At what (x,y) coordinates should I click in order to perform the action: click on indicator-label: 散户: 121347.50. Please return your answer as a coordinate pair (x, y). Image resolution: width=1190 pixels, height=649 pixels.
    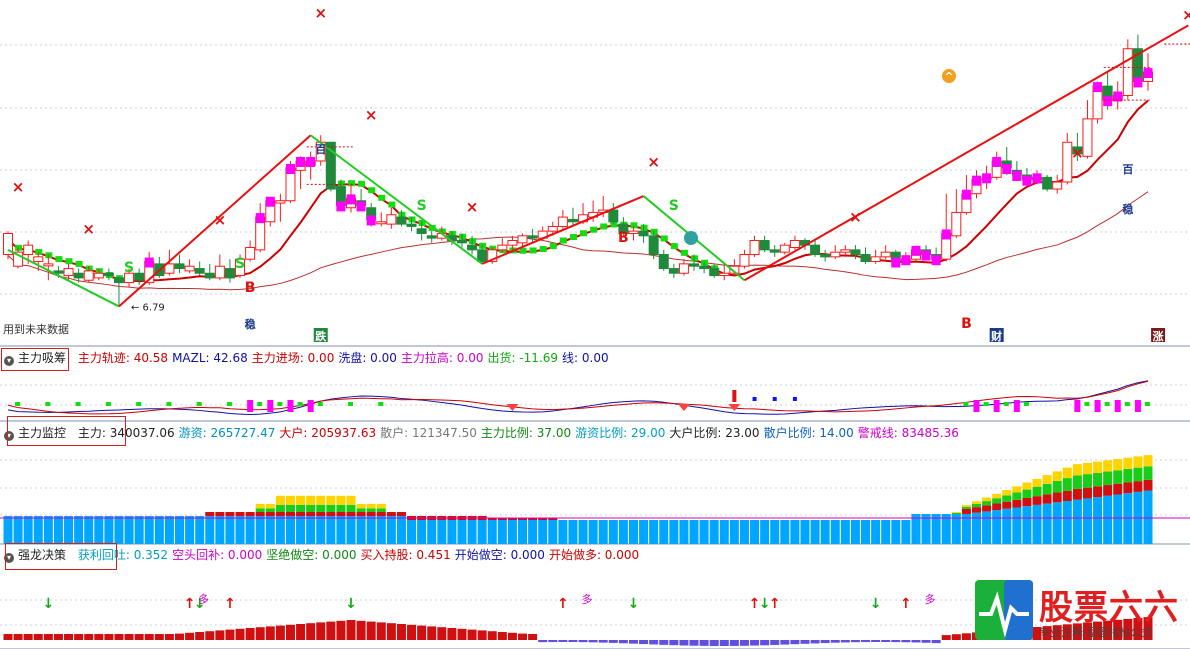
    Looking at the image, I should click on (428, 433).